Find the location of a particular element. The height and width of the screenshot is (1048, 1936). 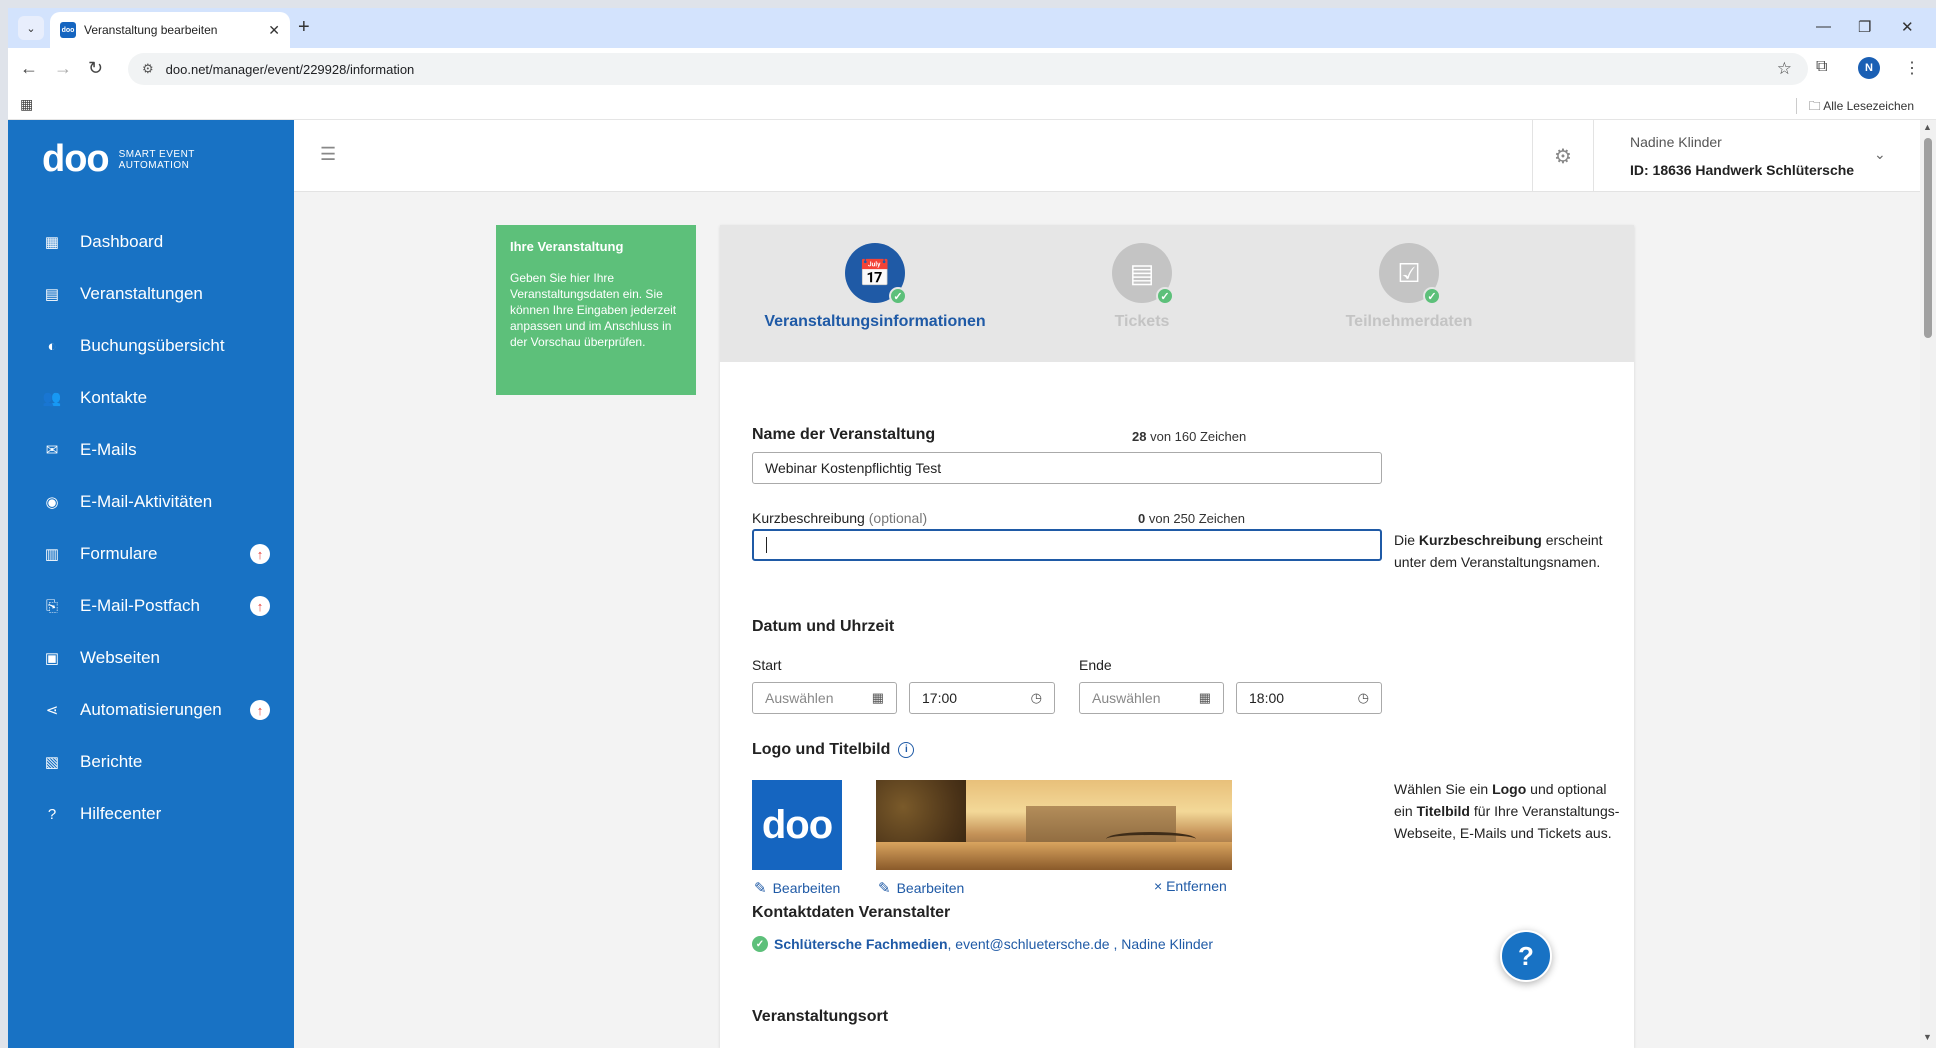

website-icon: ▣ is located at coordinates (52, 658).